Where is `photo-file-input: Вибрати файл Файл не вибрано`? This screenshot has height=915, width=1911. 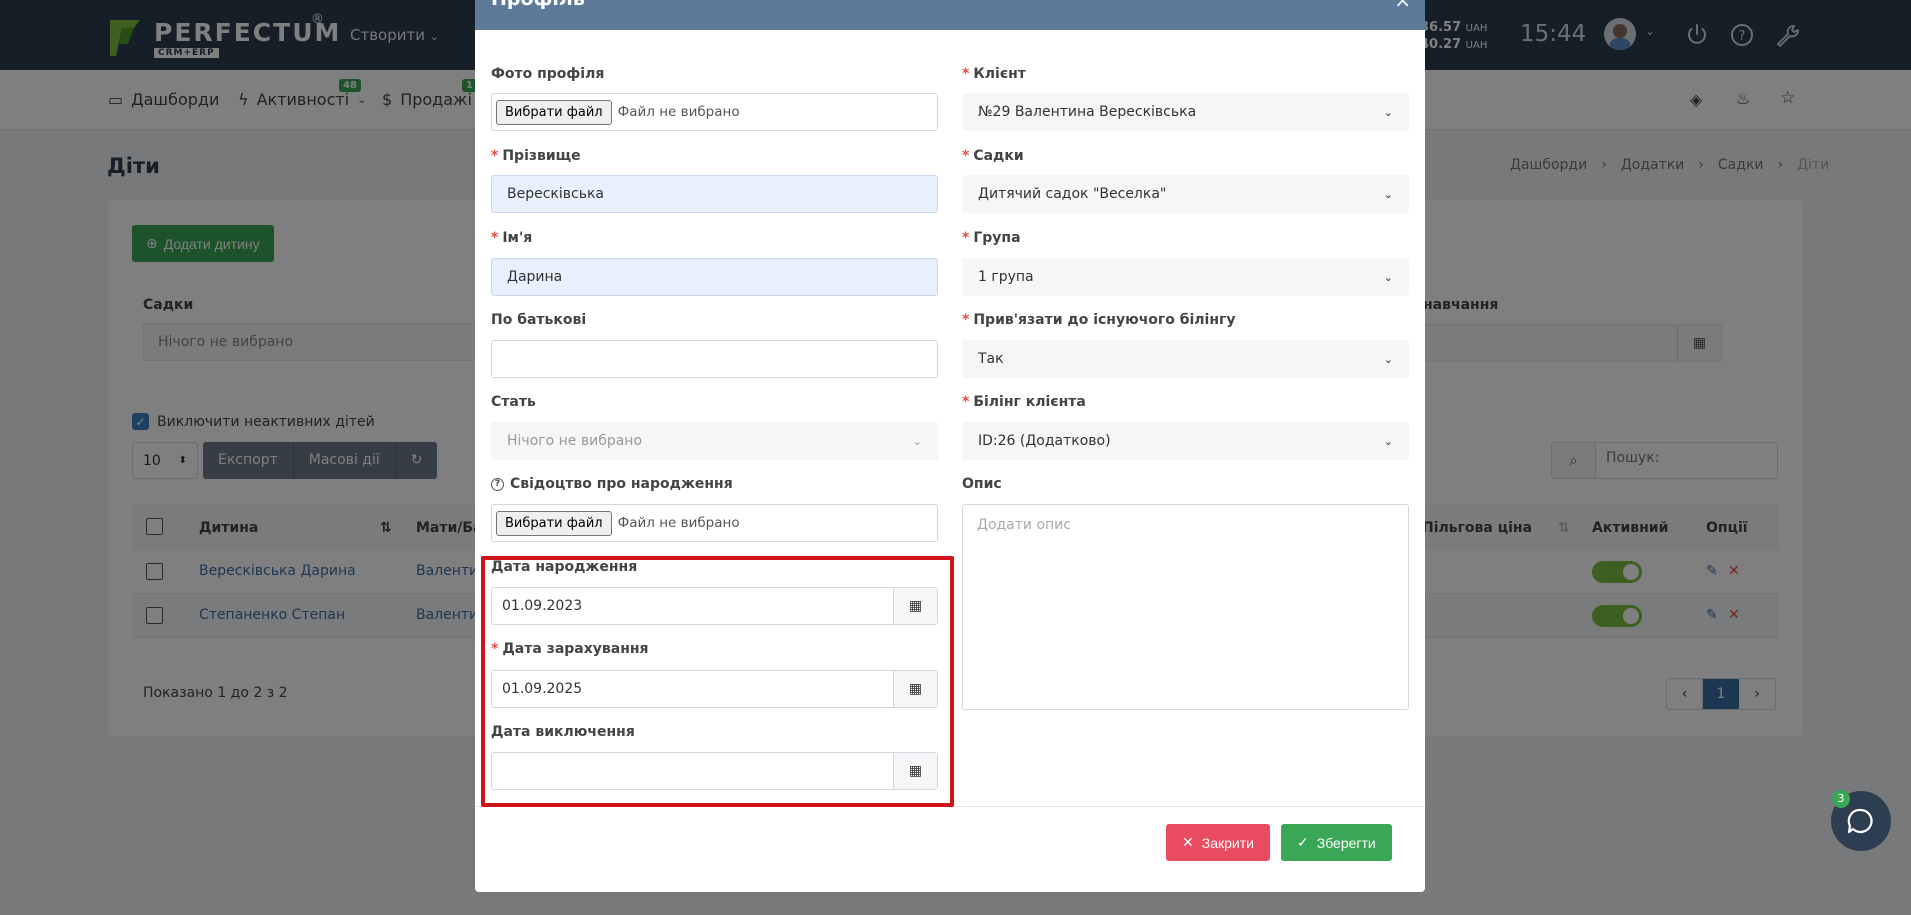
photo-file-input: Вибрати файл Файл не вибрано is located at coordinates (714, 112).